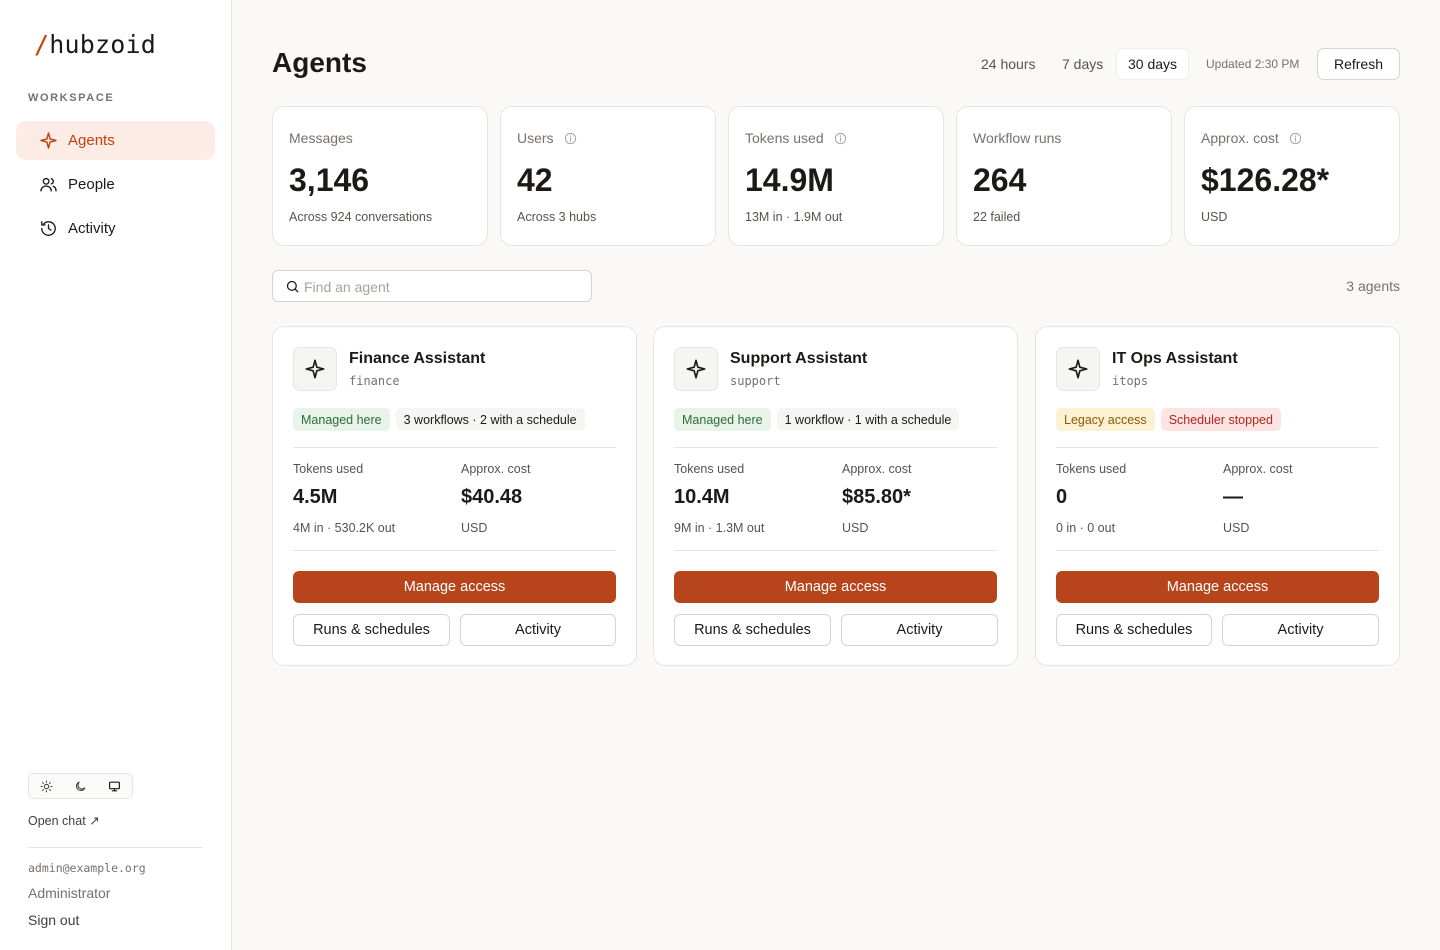  I want to click on theme-system-button, so click(115, 786).